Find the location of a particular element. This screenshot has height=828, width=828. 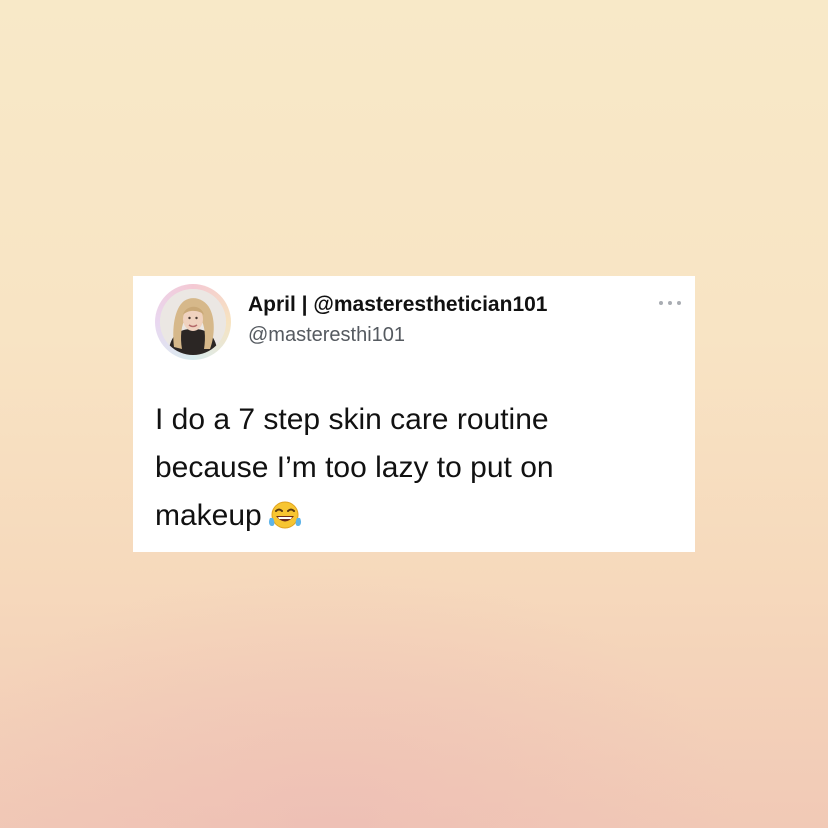

tweet-line: makeup is located at coordinates (208, 515).